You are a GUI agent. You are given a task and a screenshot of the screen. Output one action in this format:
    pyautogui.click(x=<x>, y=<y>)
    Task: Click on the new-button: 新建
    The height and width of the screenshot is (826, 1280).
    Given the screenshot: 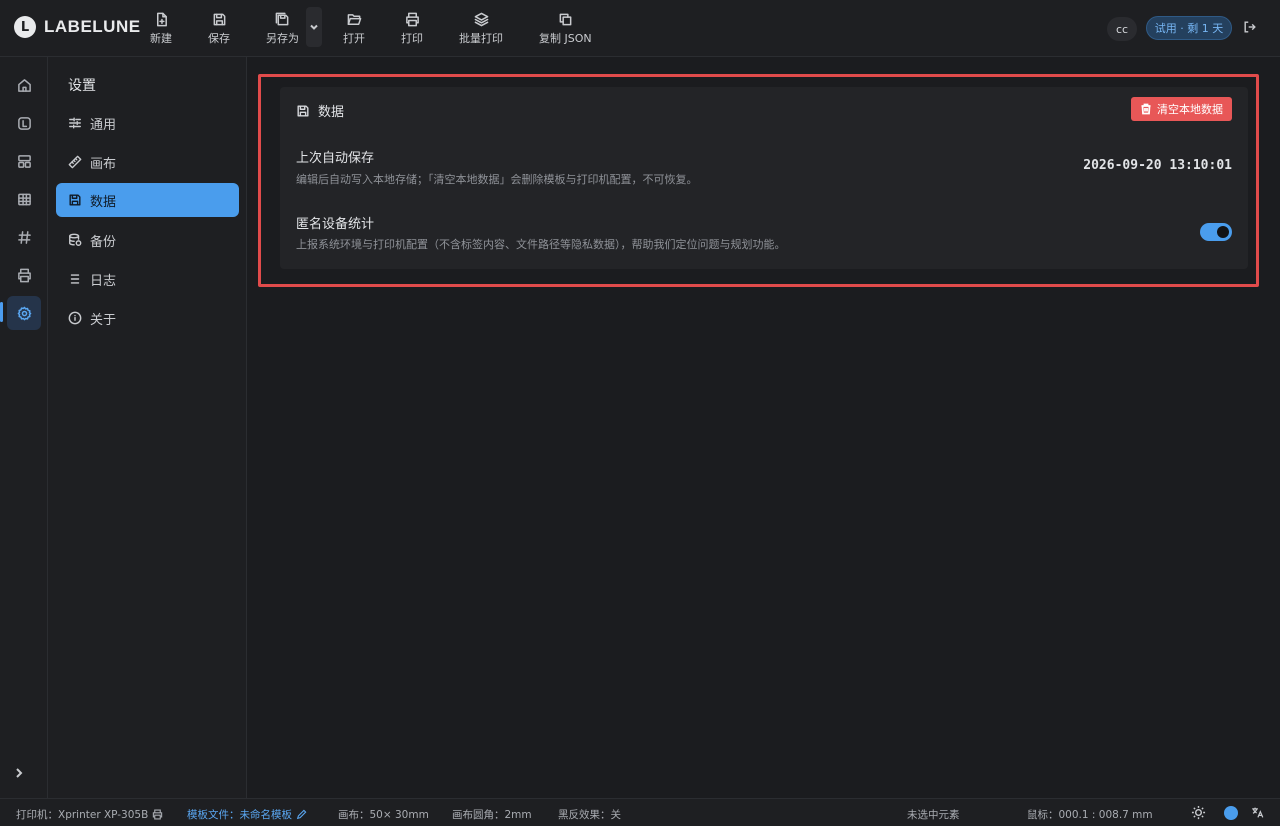 What is the action you would take?
    pyautogui.click(x=161, y=29)
    